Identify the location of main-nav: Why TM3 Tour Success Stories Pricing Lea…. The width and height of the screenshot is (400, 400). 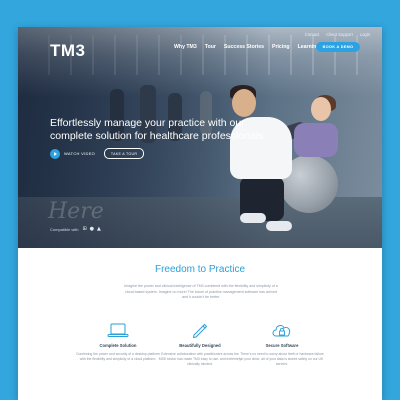
(247, 47).